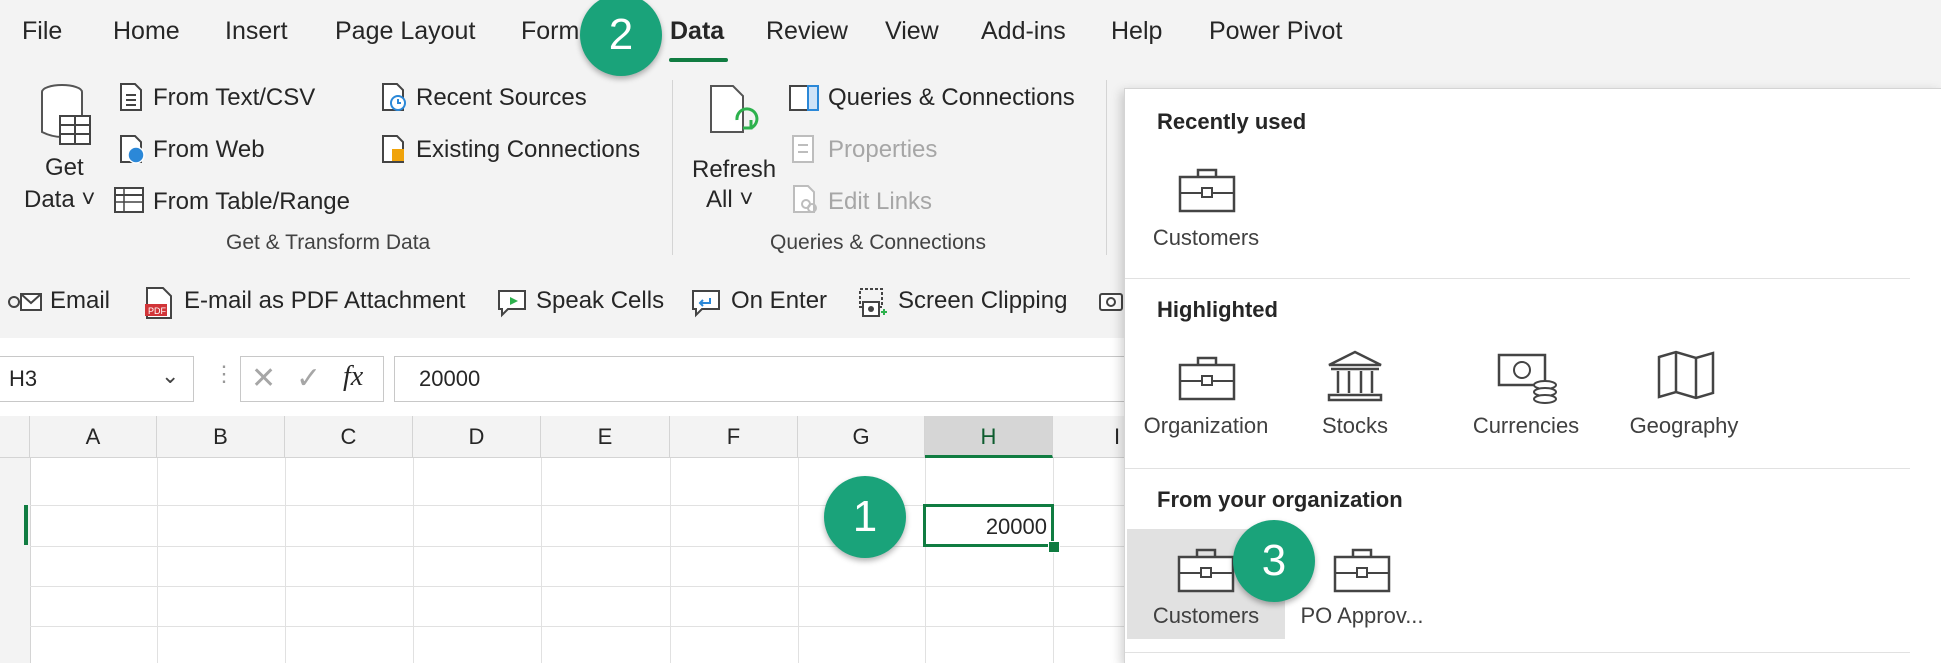 The image size is (1941, 663). I want to click on tab-add-ins: Add-ins, so click(1023, 31).